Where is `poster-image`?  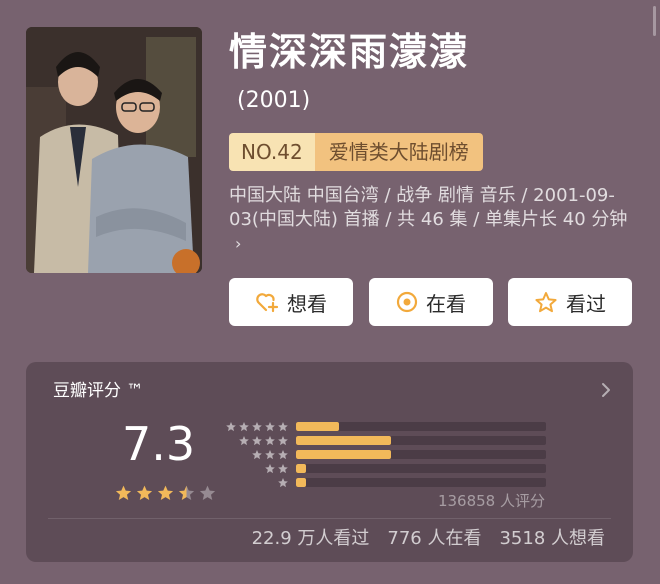
poster-image is located at coordinates (114, 150).